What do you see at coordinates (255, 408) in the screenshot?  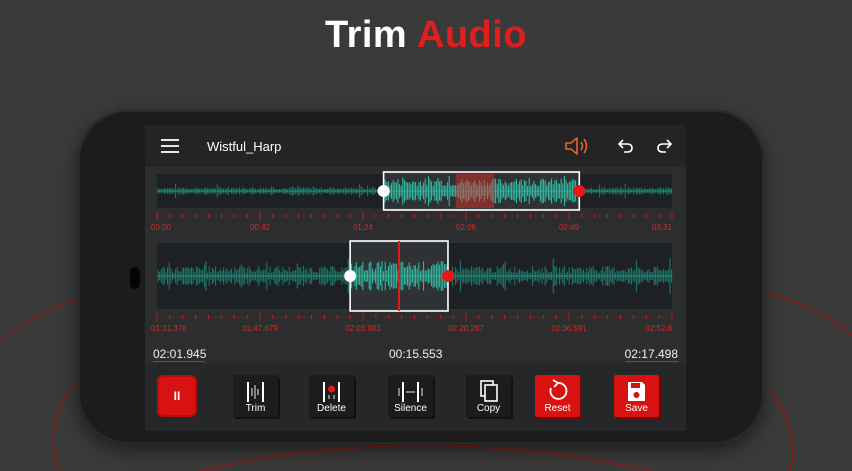 I see `trim-label: Trim` at bounding box center [255, 408].